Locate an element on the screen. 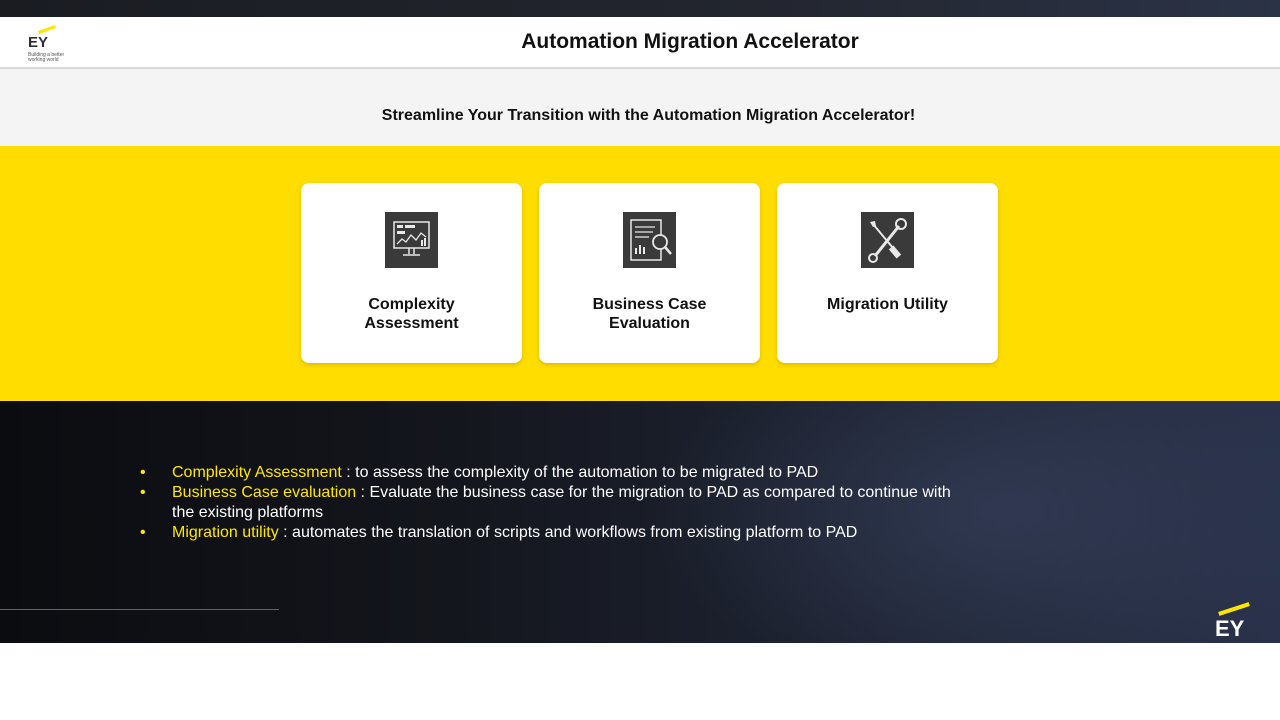 Image resolution: width=1280 pixels, height=720 pixels. ey-footer-logo: EY is located at coordinates (1234, 622).